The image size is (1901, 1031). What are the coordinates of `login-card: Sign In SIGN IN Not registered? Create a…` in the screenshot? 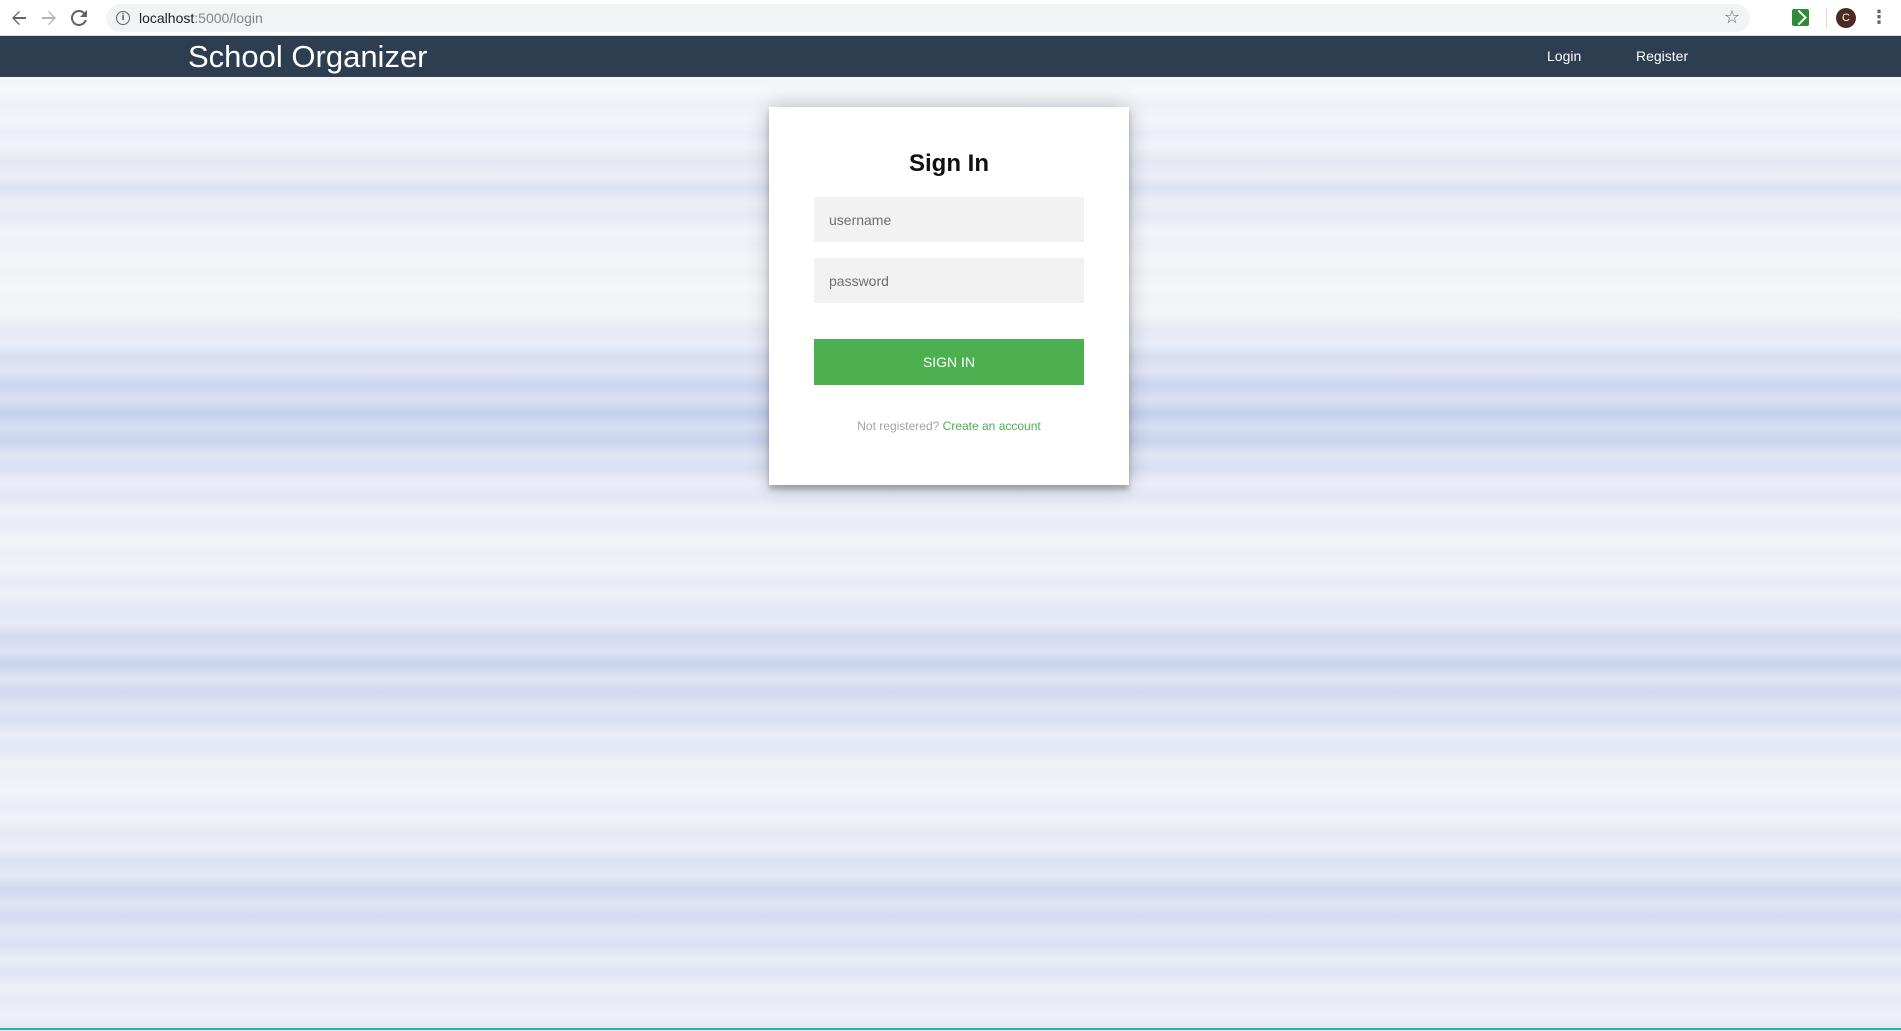 It's located at (949, 296).